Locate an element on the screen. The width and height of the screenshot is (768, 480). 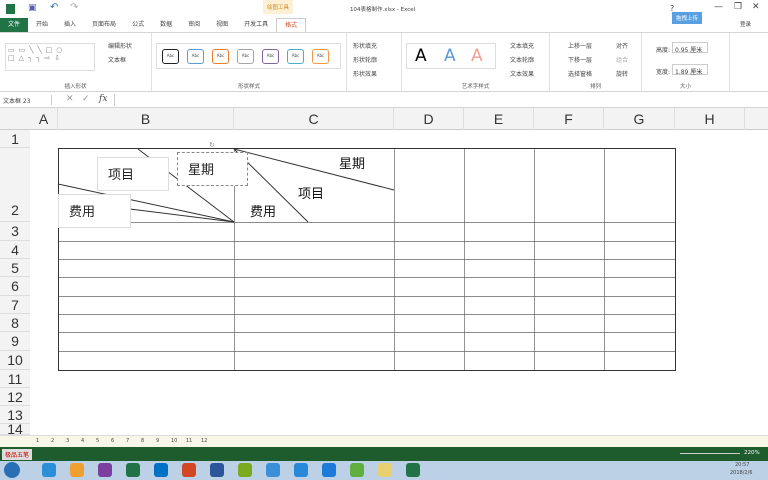
taskbar: 20:57 2018/2/6 is located at coordinates (384, 470).